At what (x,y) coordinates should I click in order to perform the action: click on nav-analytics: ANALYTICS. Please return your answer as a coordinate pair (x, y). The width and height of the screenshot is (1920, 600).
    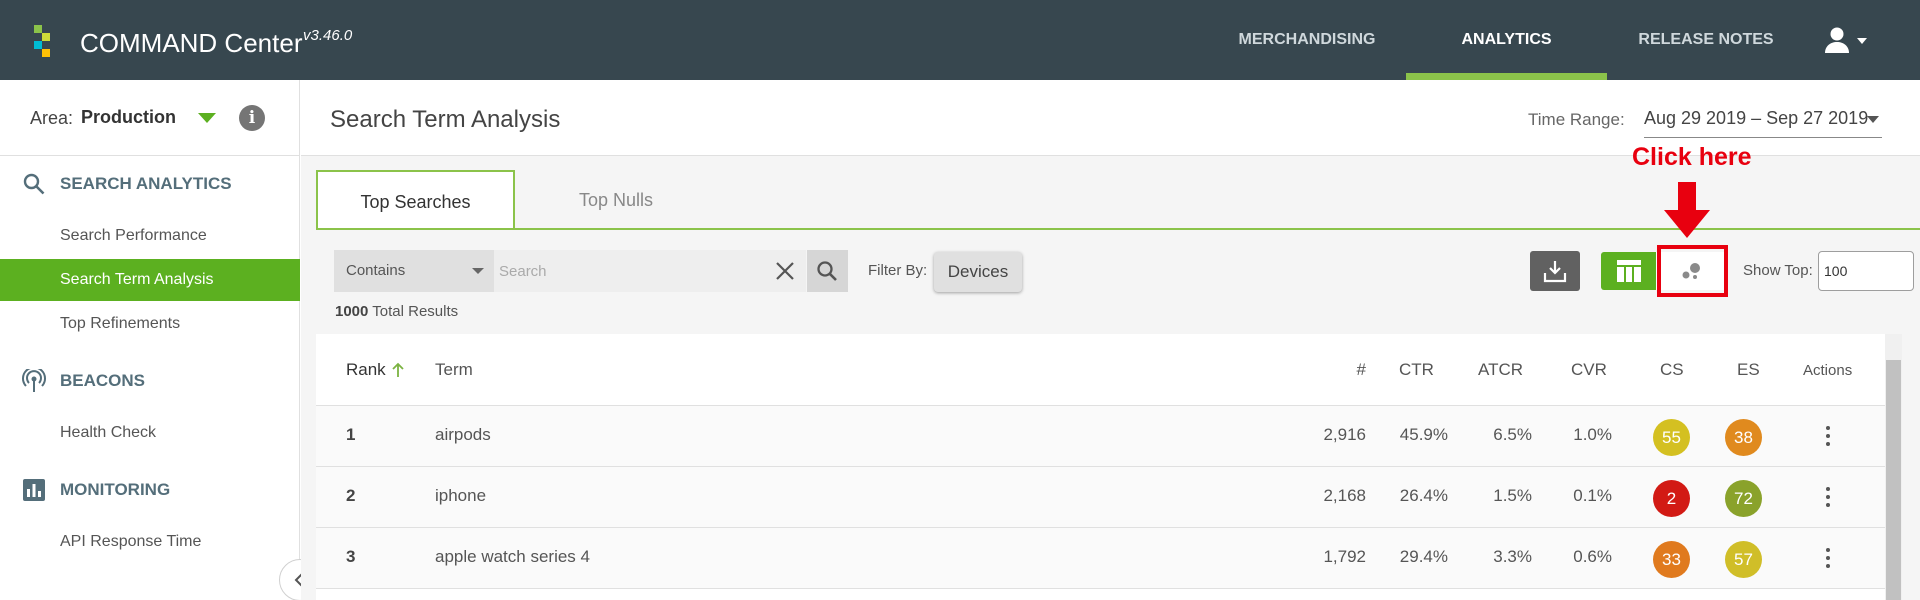
    Looking at the image, I should click on (1506, 40).